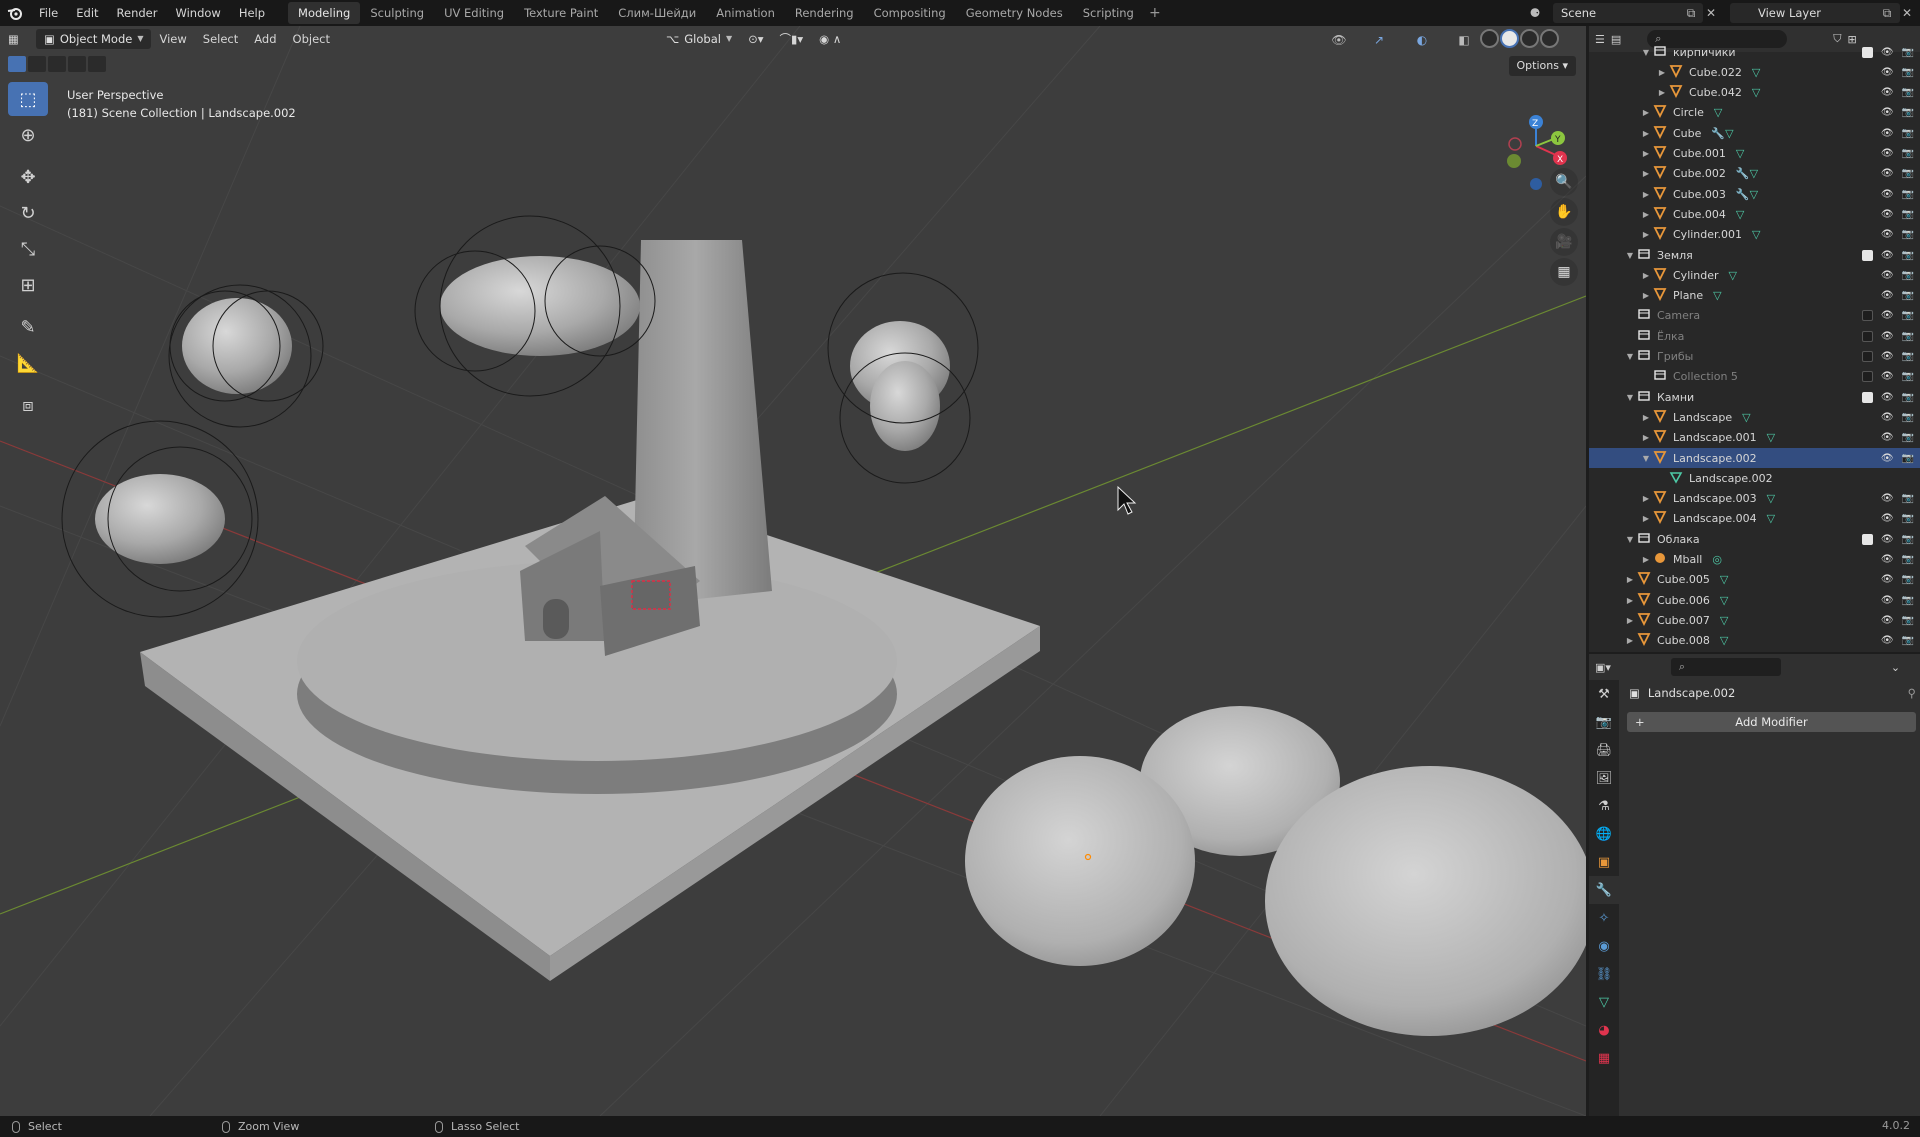  Describe the element at coordinates (1887, 13) in the screenshot. I see `new-view-layer-icon: ⧉` at that location.